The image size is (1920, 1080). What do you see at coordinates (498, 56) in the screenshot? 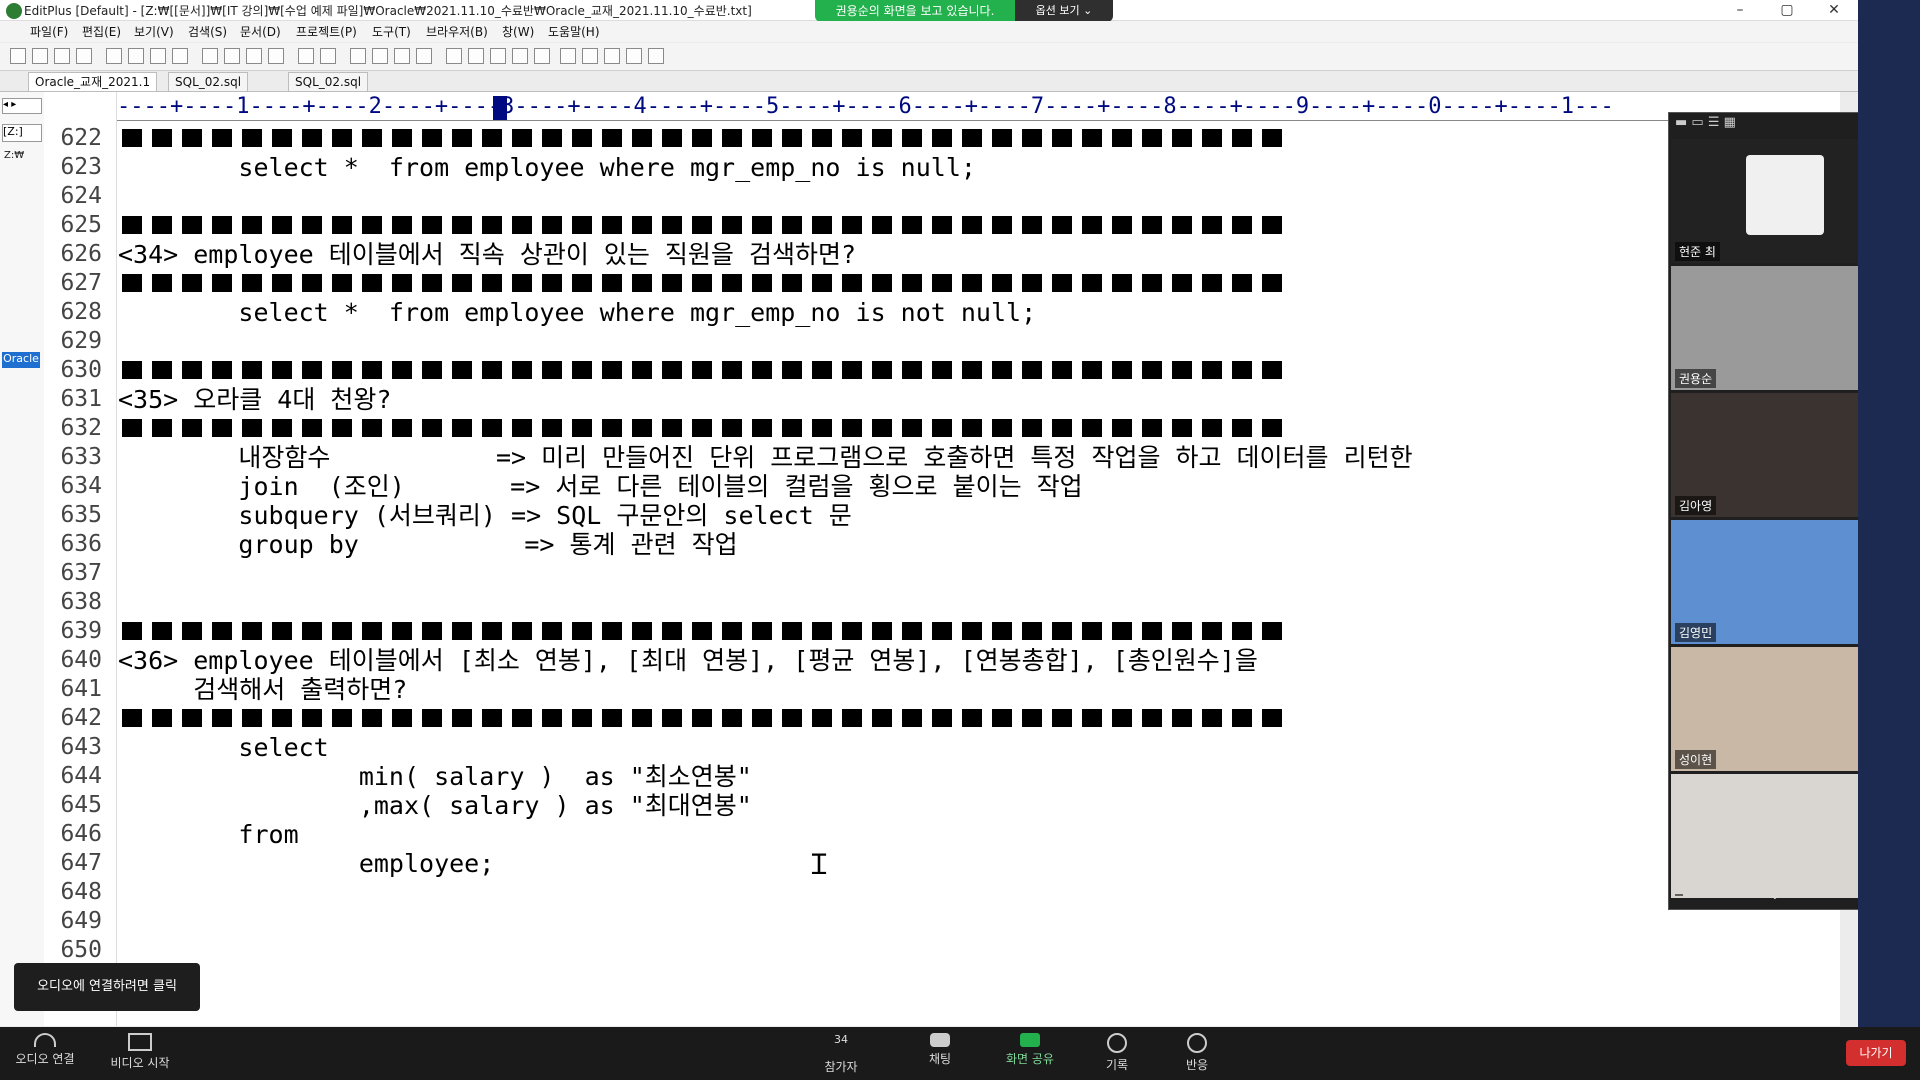
I see `line-number-icon` at bounding box center [498, 56].